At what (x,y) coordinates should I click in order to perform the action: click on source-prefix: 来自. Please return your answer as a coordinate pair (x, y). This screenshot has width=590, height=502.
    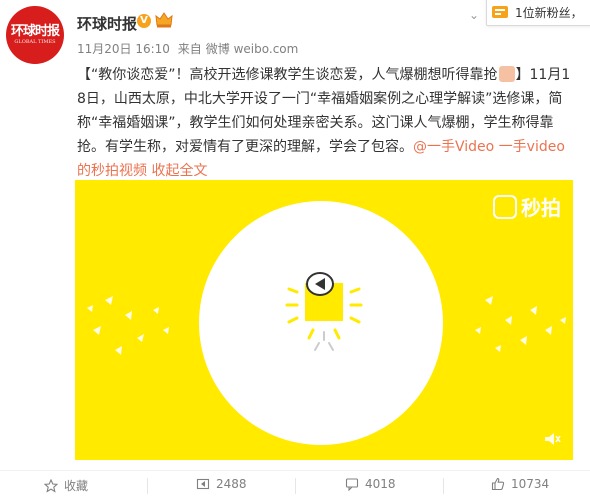
    Looking at the image, I should click on (189, 49).